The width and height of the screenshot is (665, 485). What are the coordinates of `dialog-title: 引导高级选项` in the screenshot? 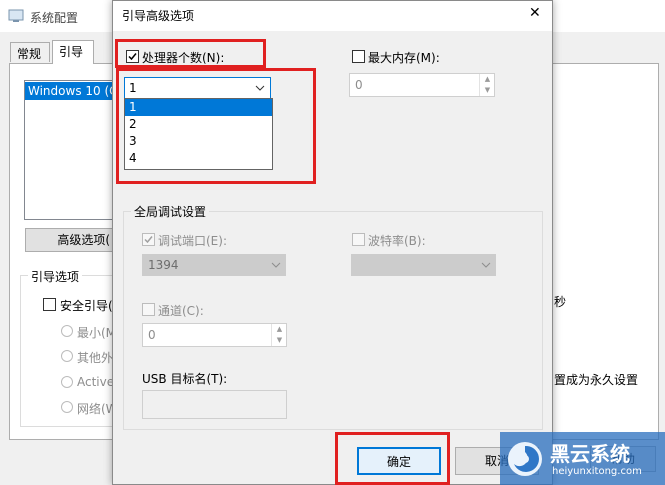 It's located at (158, 16).